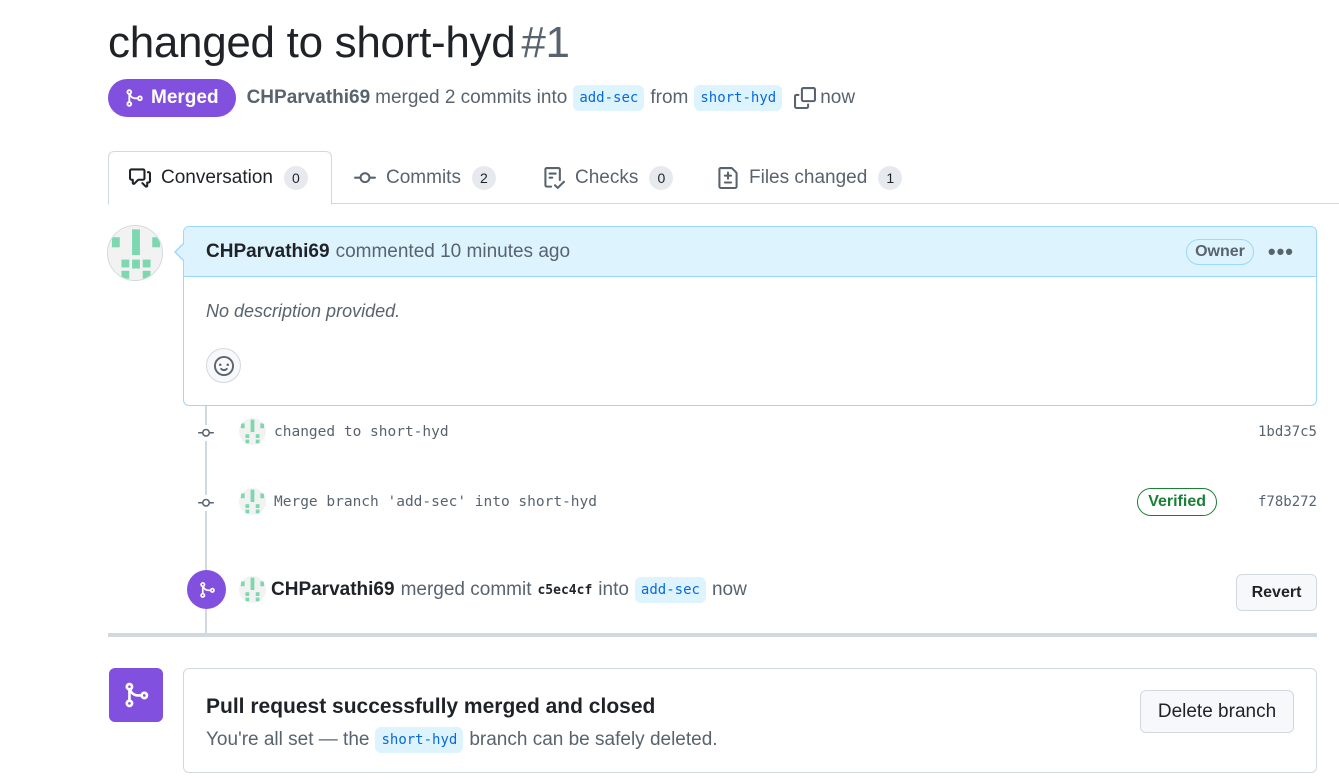  What do you see at coordinates (712, 635) in the screenshot?
I see `timeline-divider` at bounding box center [712, 635].